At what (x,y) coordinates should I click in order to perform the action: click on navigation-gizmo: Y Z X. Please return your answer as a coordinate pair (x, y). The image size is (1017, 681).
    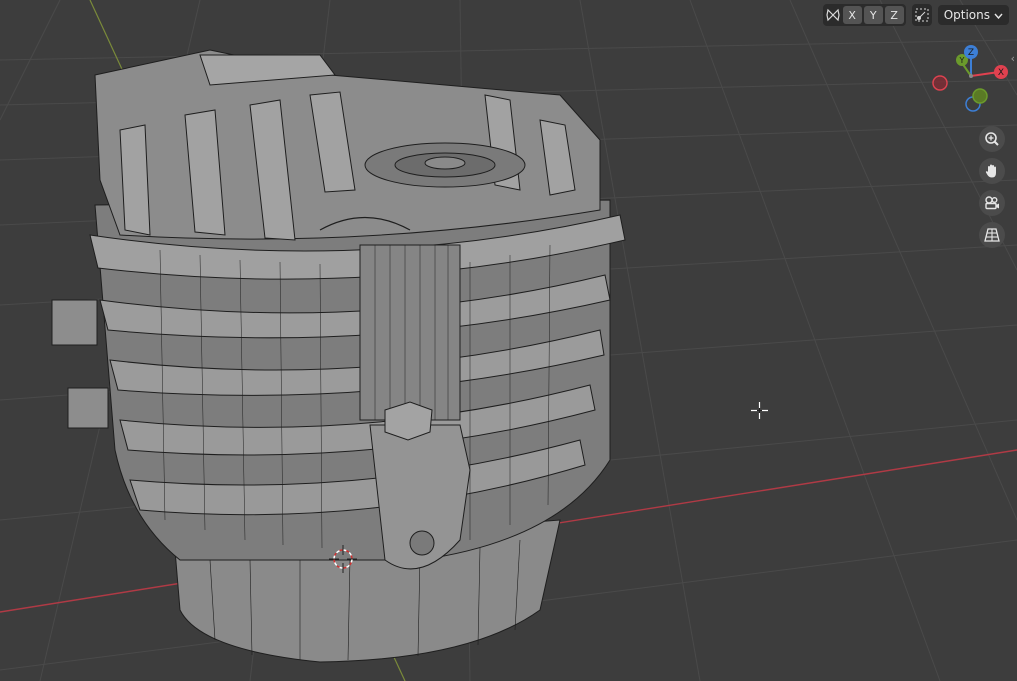
    Looking at the image, I should click on (969, 78).